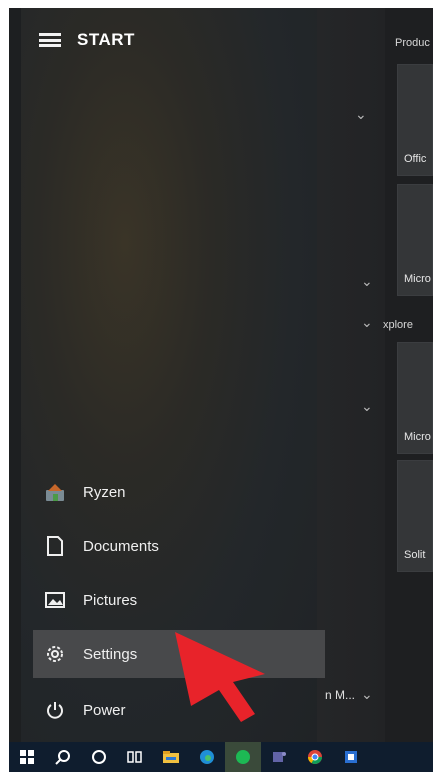 The height and width of the screenshot is (772, 433). I want to click on taskbar, so click(221, 757).